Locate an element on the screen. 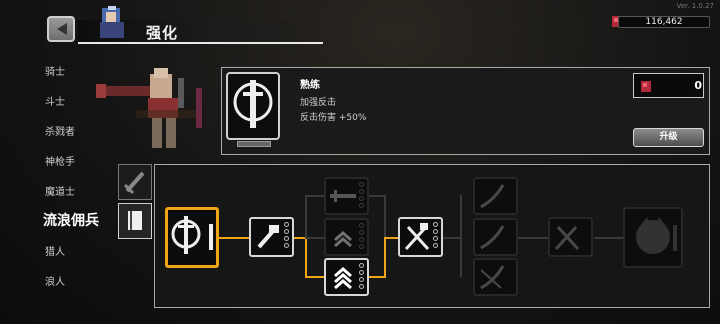 Image resolution: width=720 pixels, height=324 pixels. sidebar-item-fighter: 斗士 is located at coordinates (55, 100).